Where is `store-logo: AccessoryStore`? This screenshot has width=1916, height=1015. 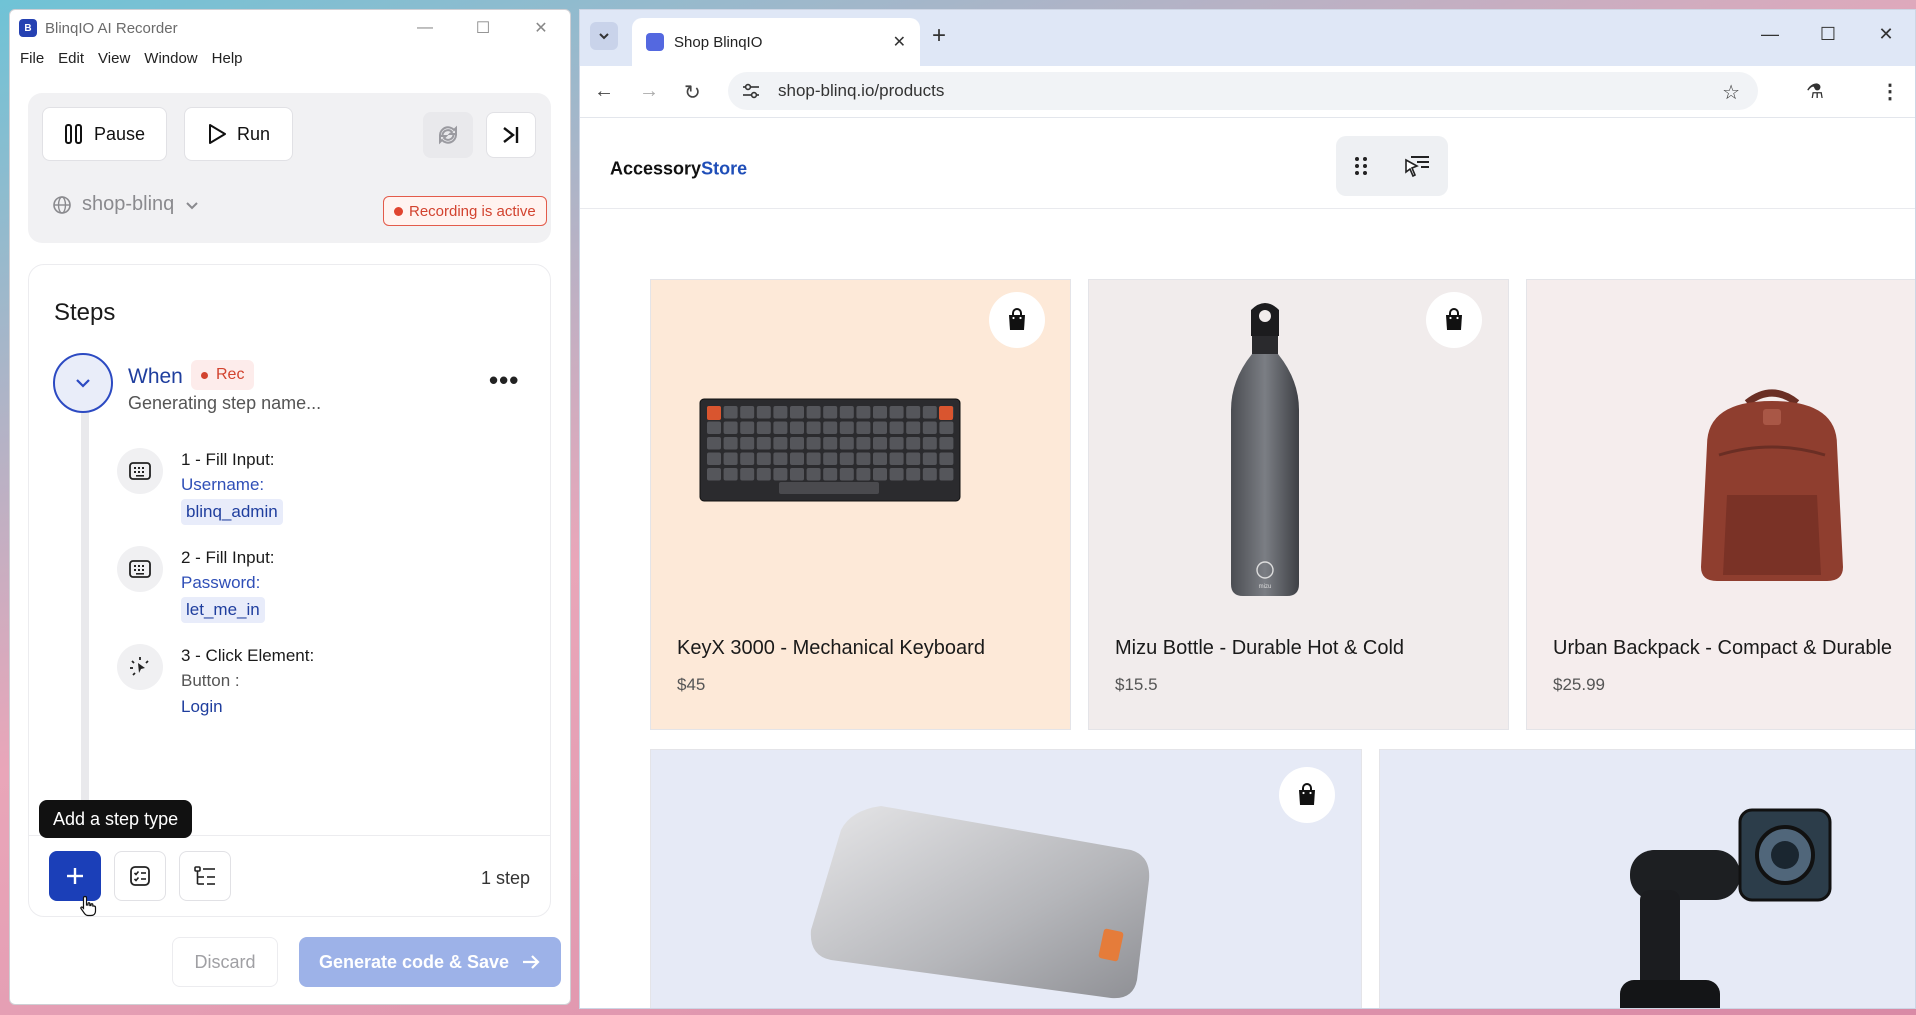
store-logo: AccessoryStore is located at coordinates (678, 169).